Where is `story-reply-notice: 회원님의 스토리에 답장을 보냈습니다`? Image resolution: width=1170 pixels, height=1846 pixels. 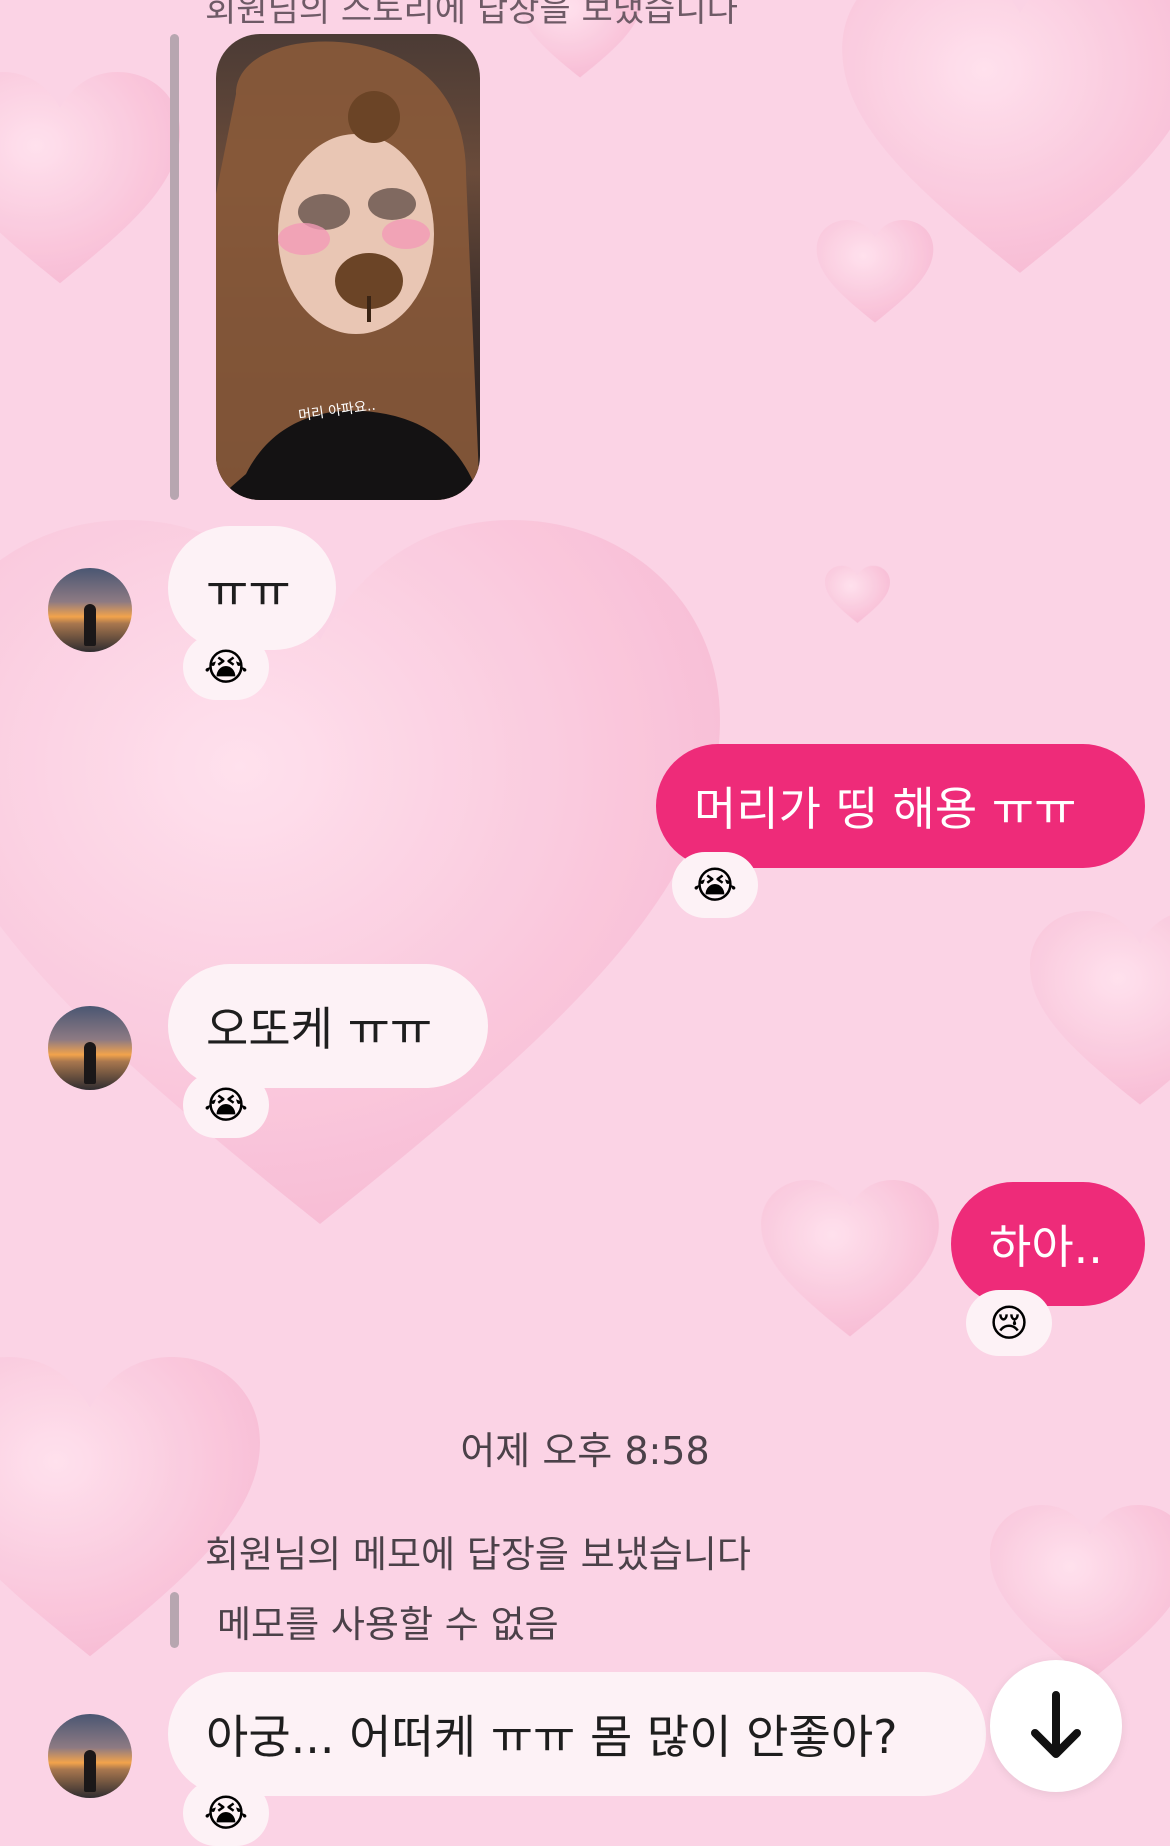 story-reply-notice: 회원님의 스토리에 답장을 보냈습니다 is located at coordinates (471, 15).